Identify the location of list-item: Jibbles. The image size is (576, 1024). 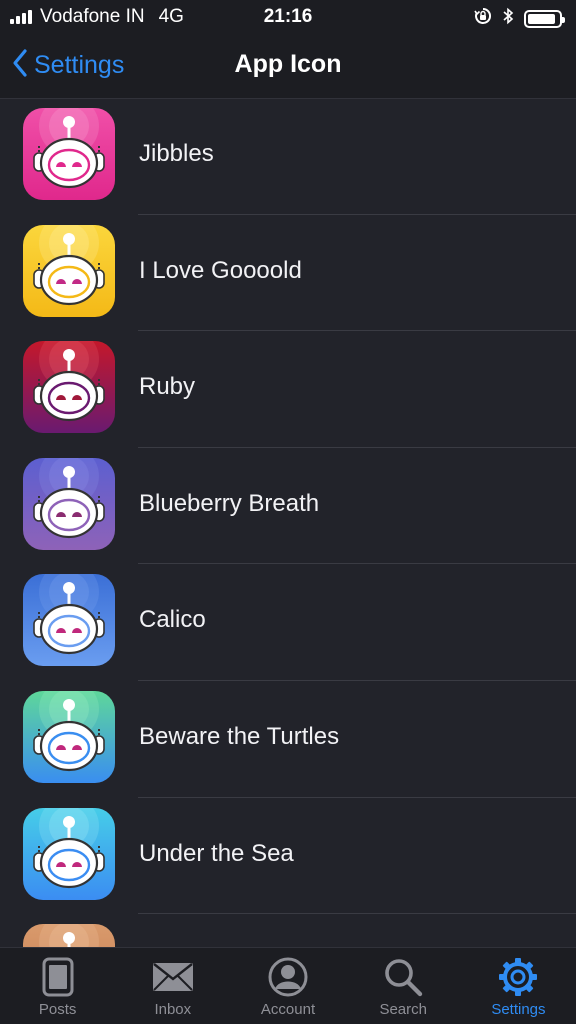
(288, 156).